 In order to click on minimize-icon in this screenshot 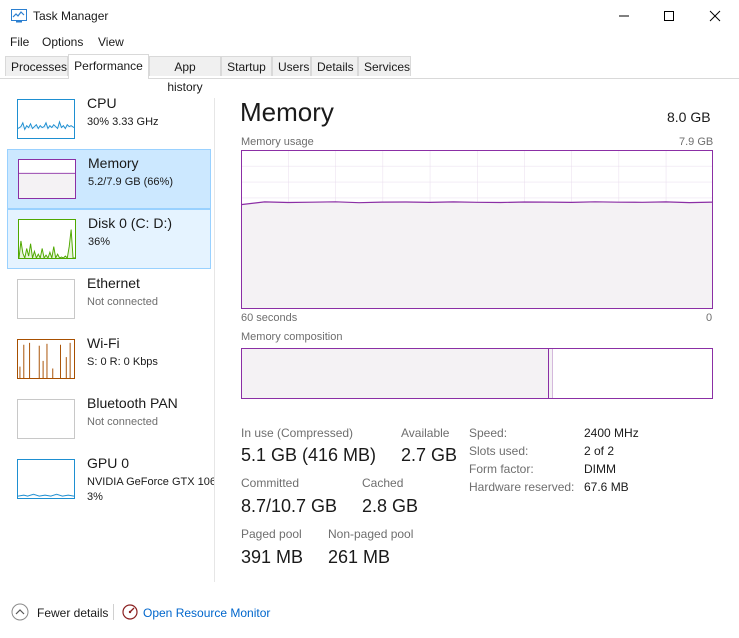, I will do `click(624, 16)`.